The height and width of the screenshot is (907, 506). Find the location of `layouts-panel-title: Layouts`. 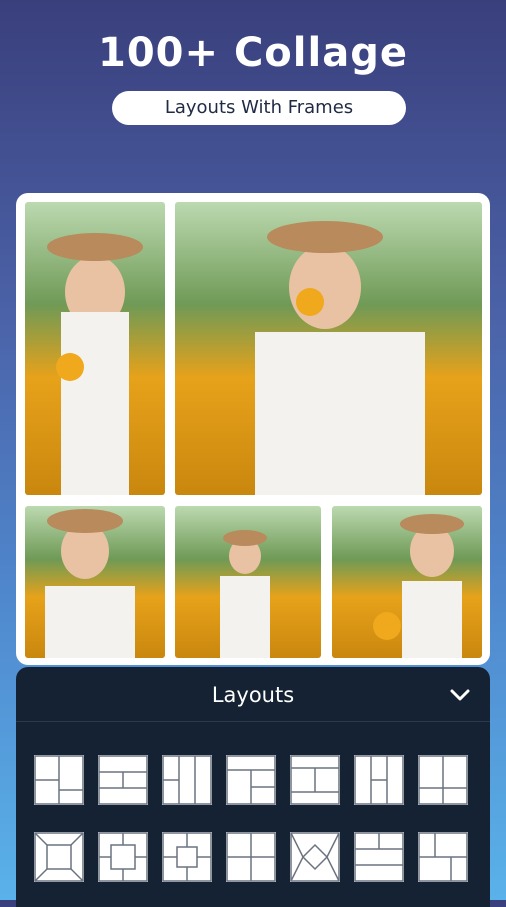

layouts-panel-title: Layouts is located at coordinates (253, 695).